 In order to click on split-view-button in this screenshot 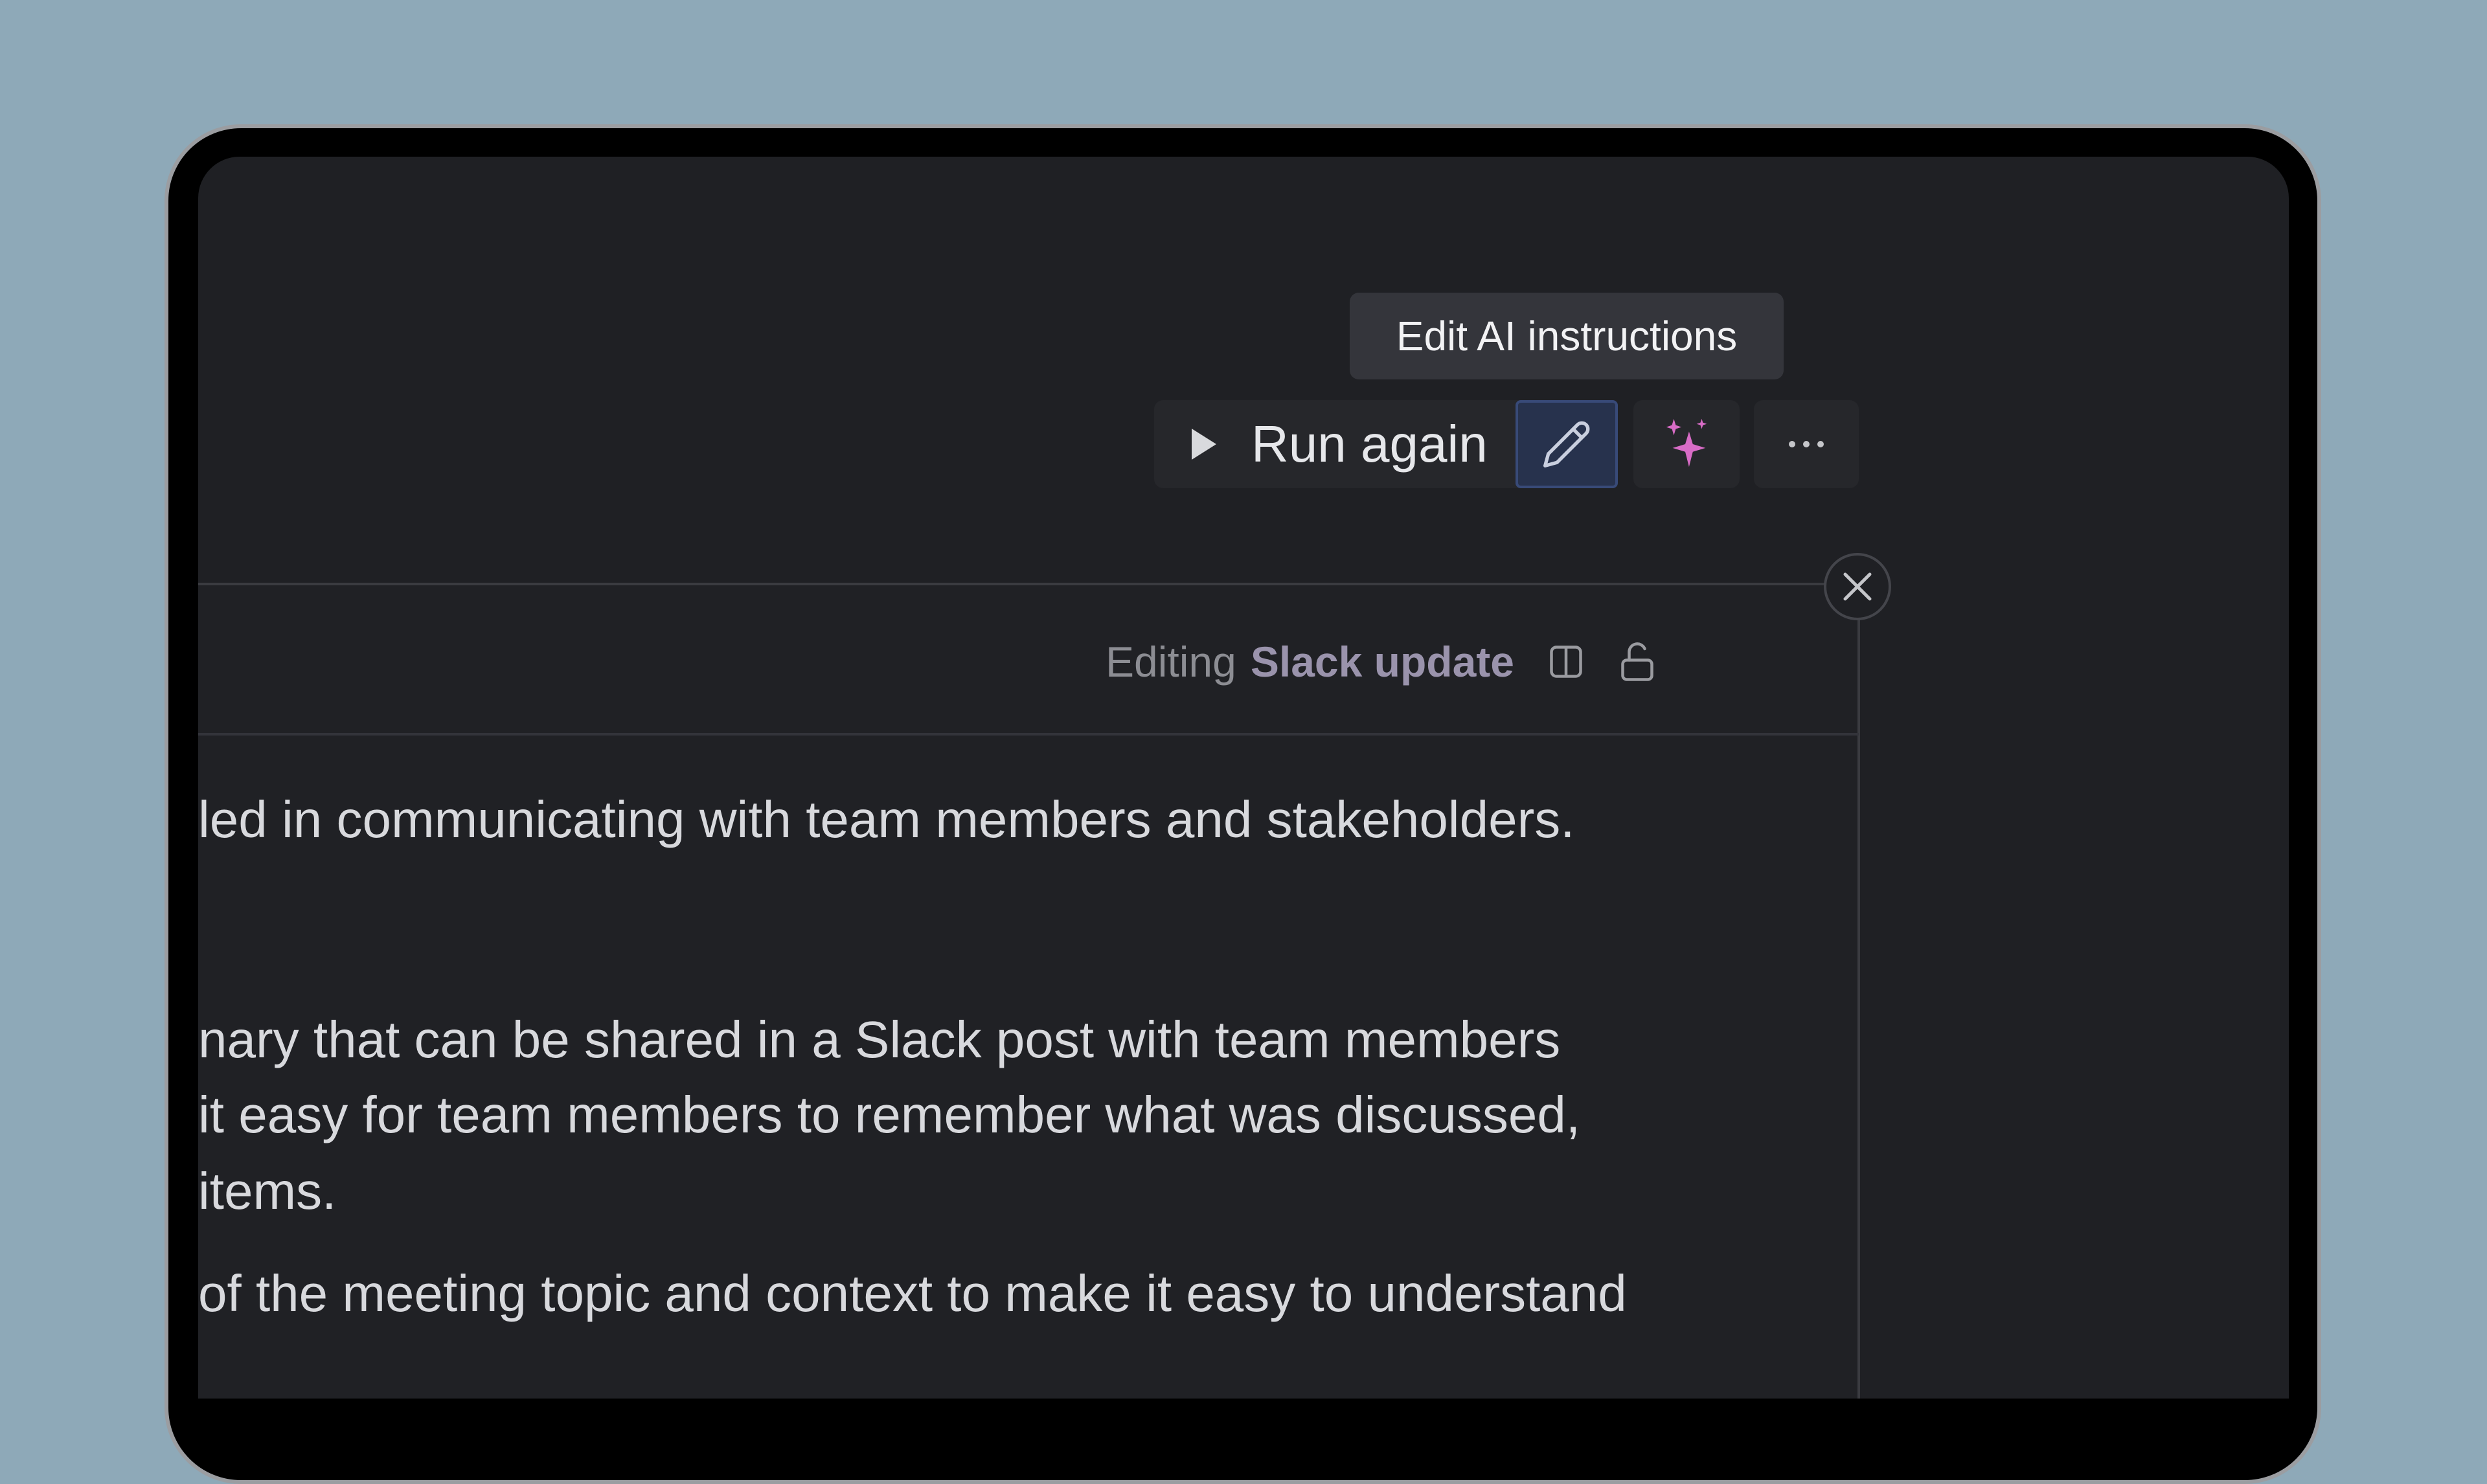, I will do `click(1566, 661)`.